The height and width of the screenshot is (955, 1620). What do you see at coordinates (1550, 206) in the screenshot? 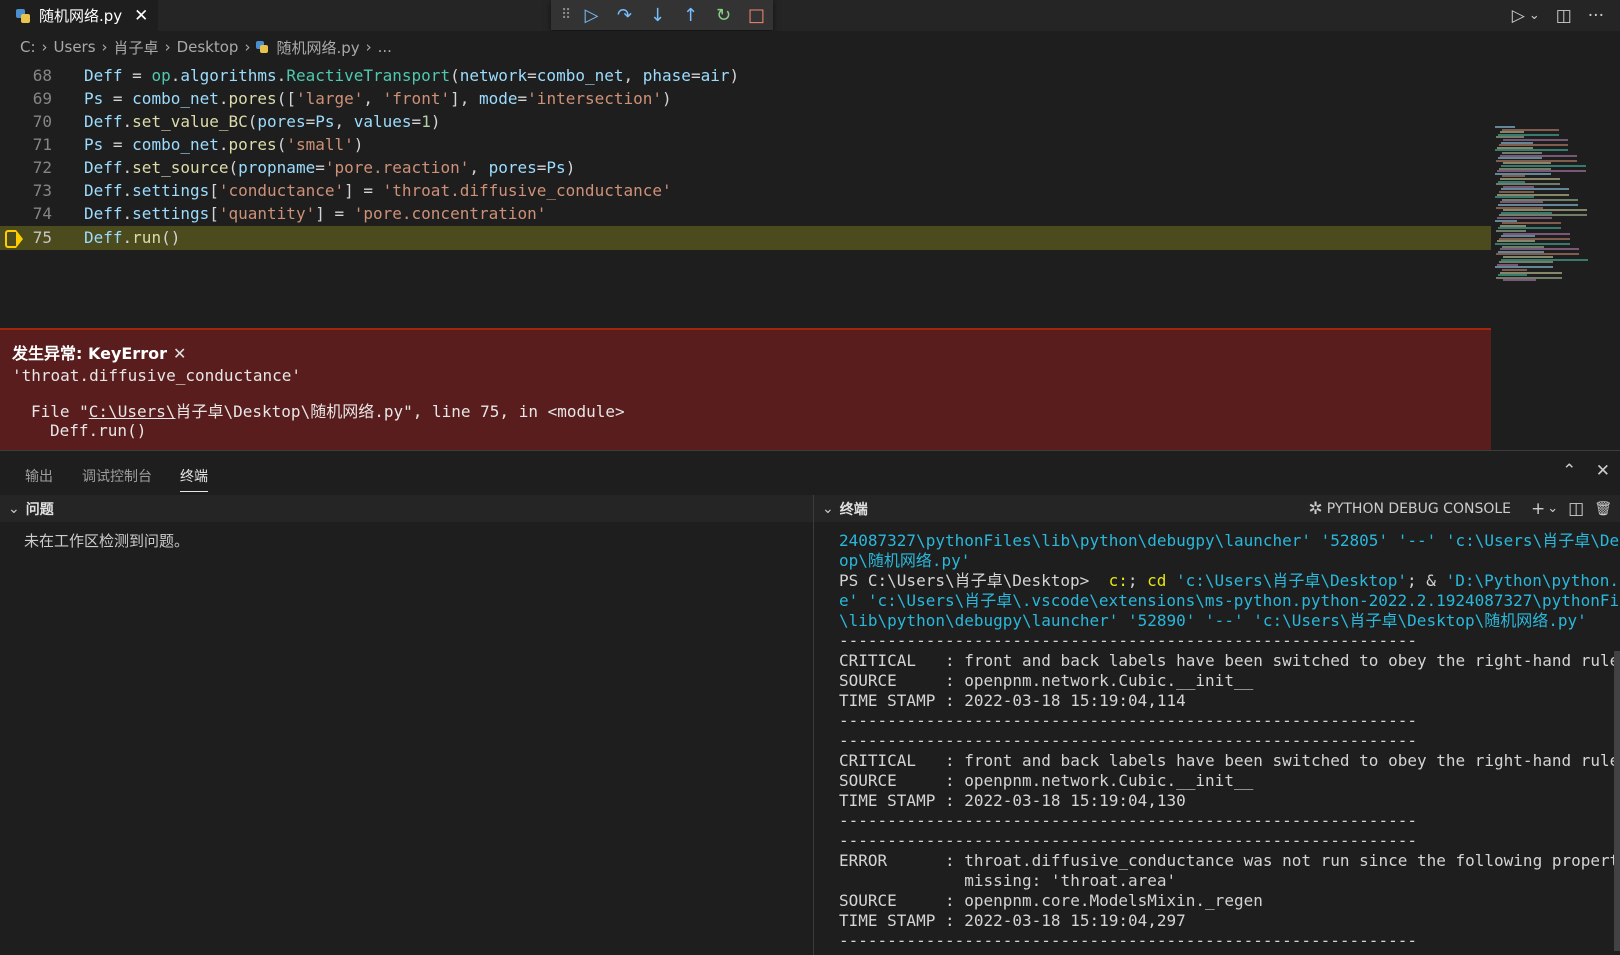
I see `minimap` at bounding box center [1550, 206].